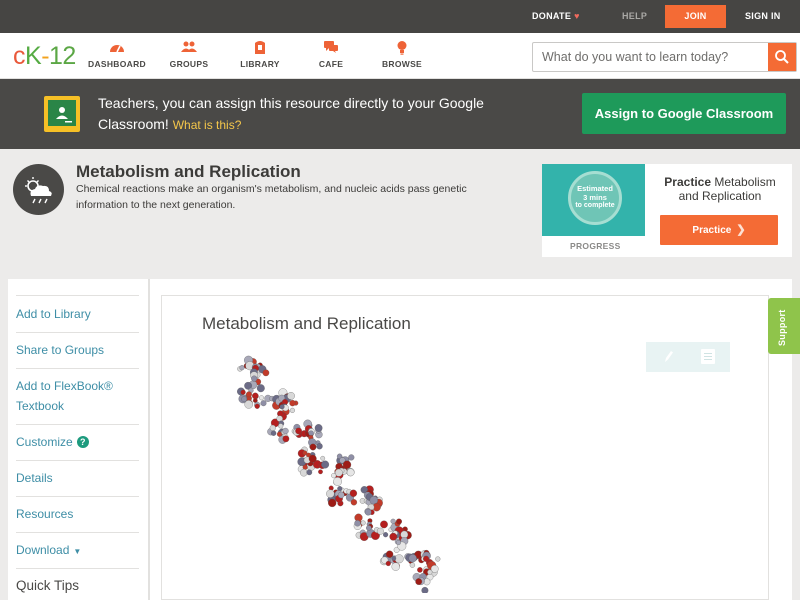 This screenshot has width=800, height=600. I want to click on sign-in-link: SIGN IN, so click(763, 16).